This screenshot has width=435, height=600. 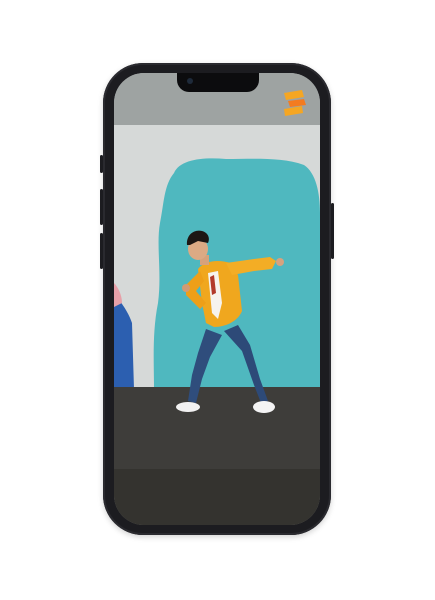 I want to click on power-button, so click(x=332, y=231).